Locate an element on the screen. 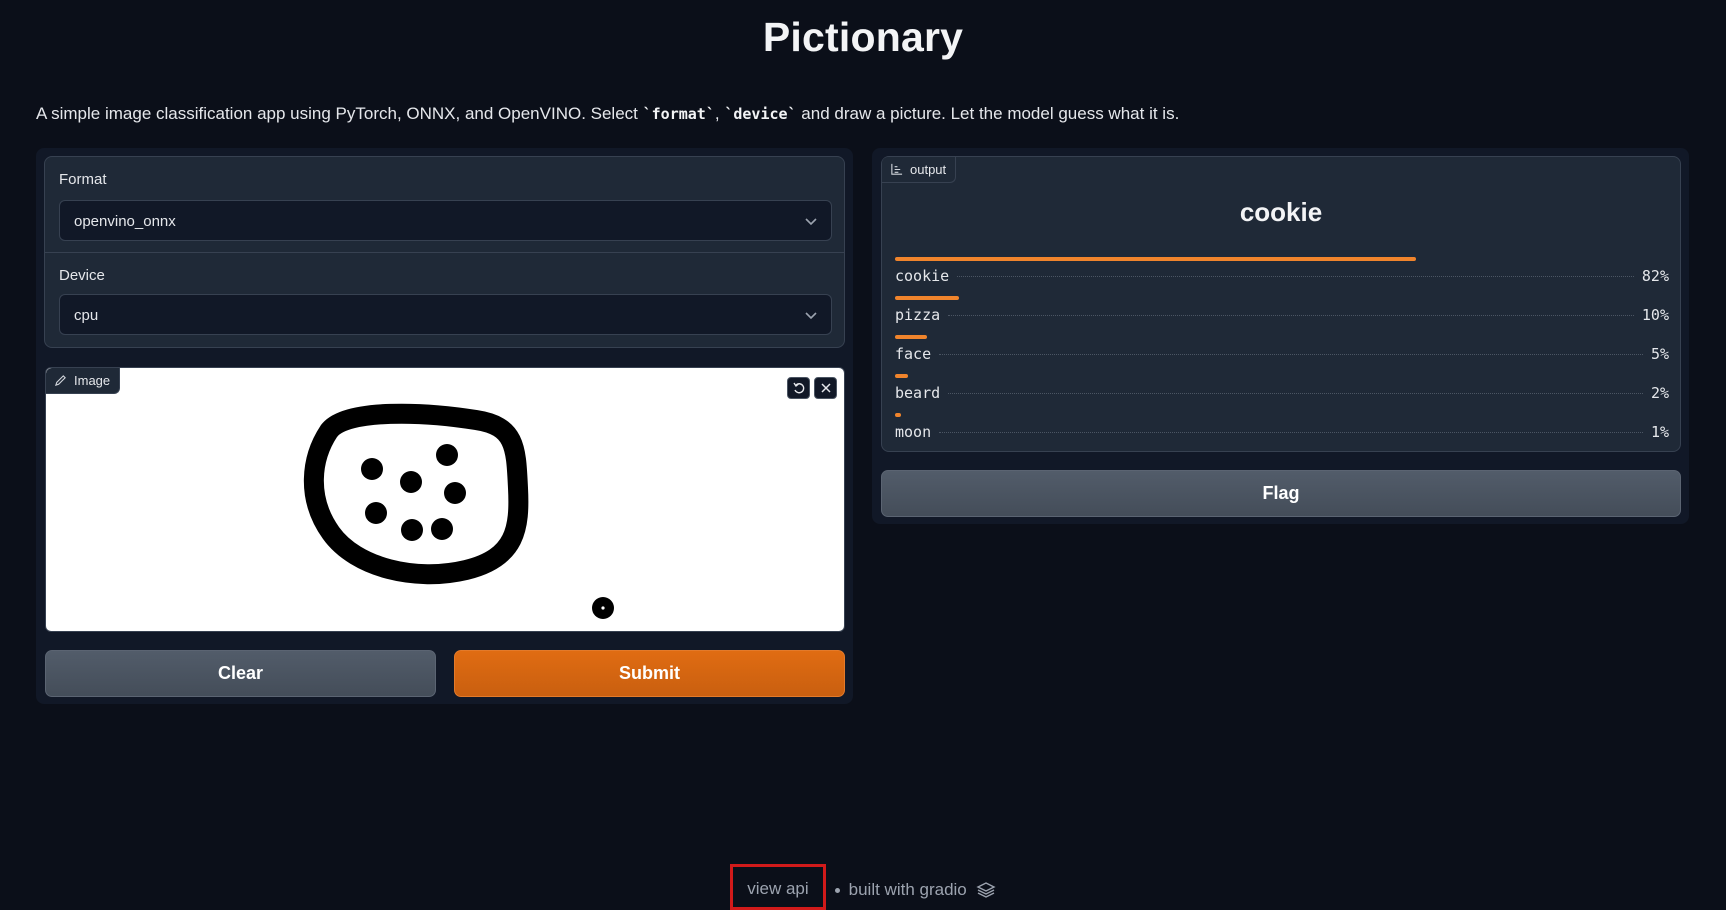  separator-dot is located at coordinates (837, 890).